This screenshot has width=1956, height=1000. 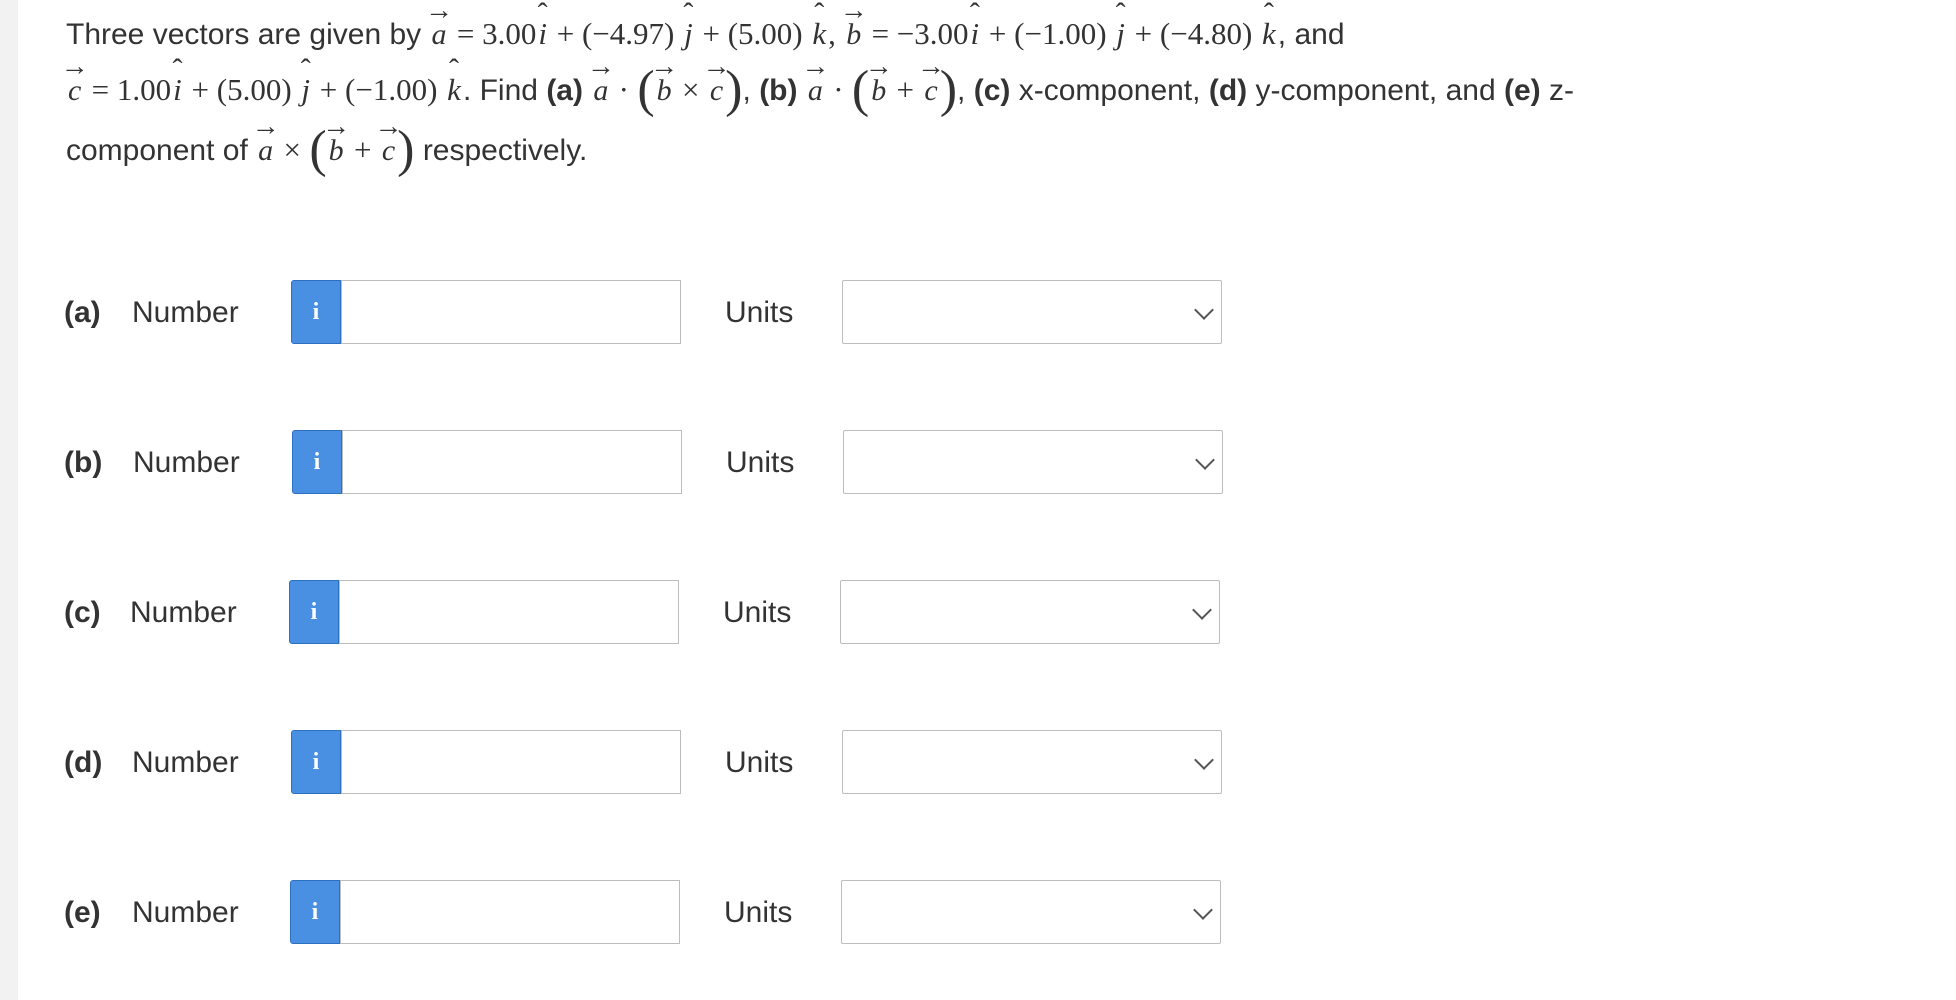 I want to click on part-b-marker: (b), so click(x=778, y=90).